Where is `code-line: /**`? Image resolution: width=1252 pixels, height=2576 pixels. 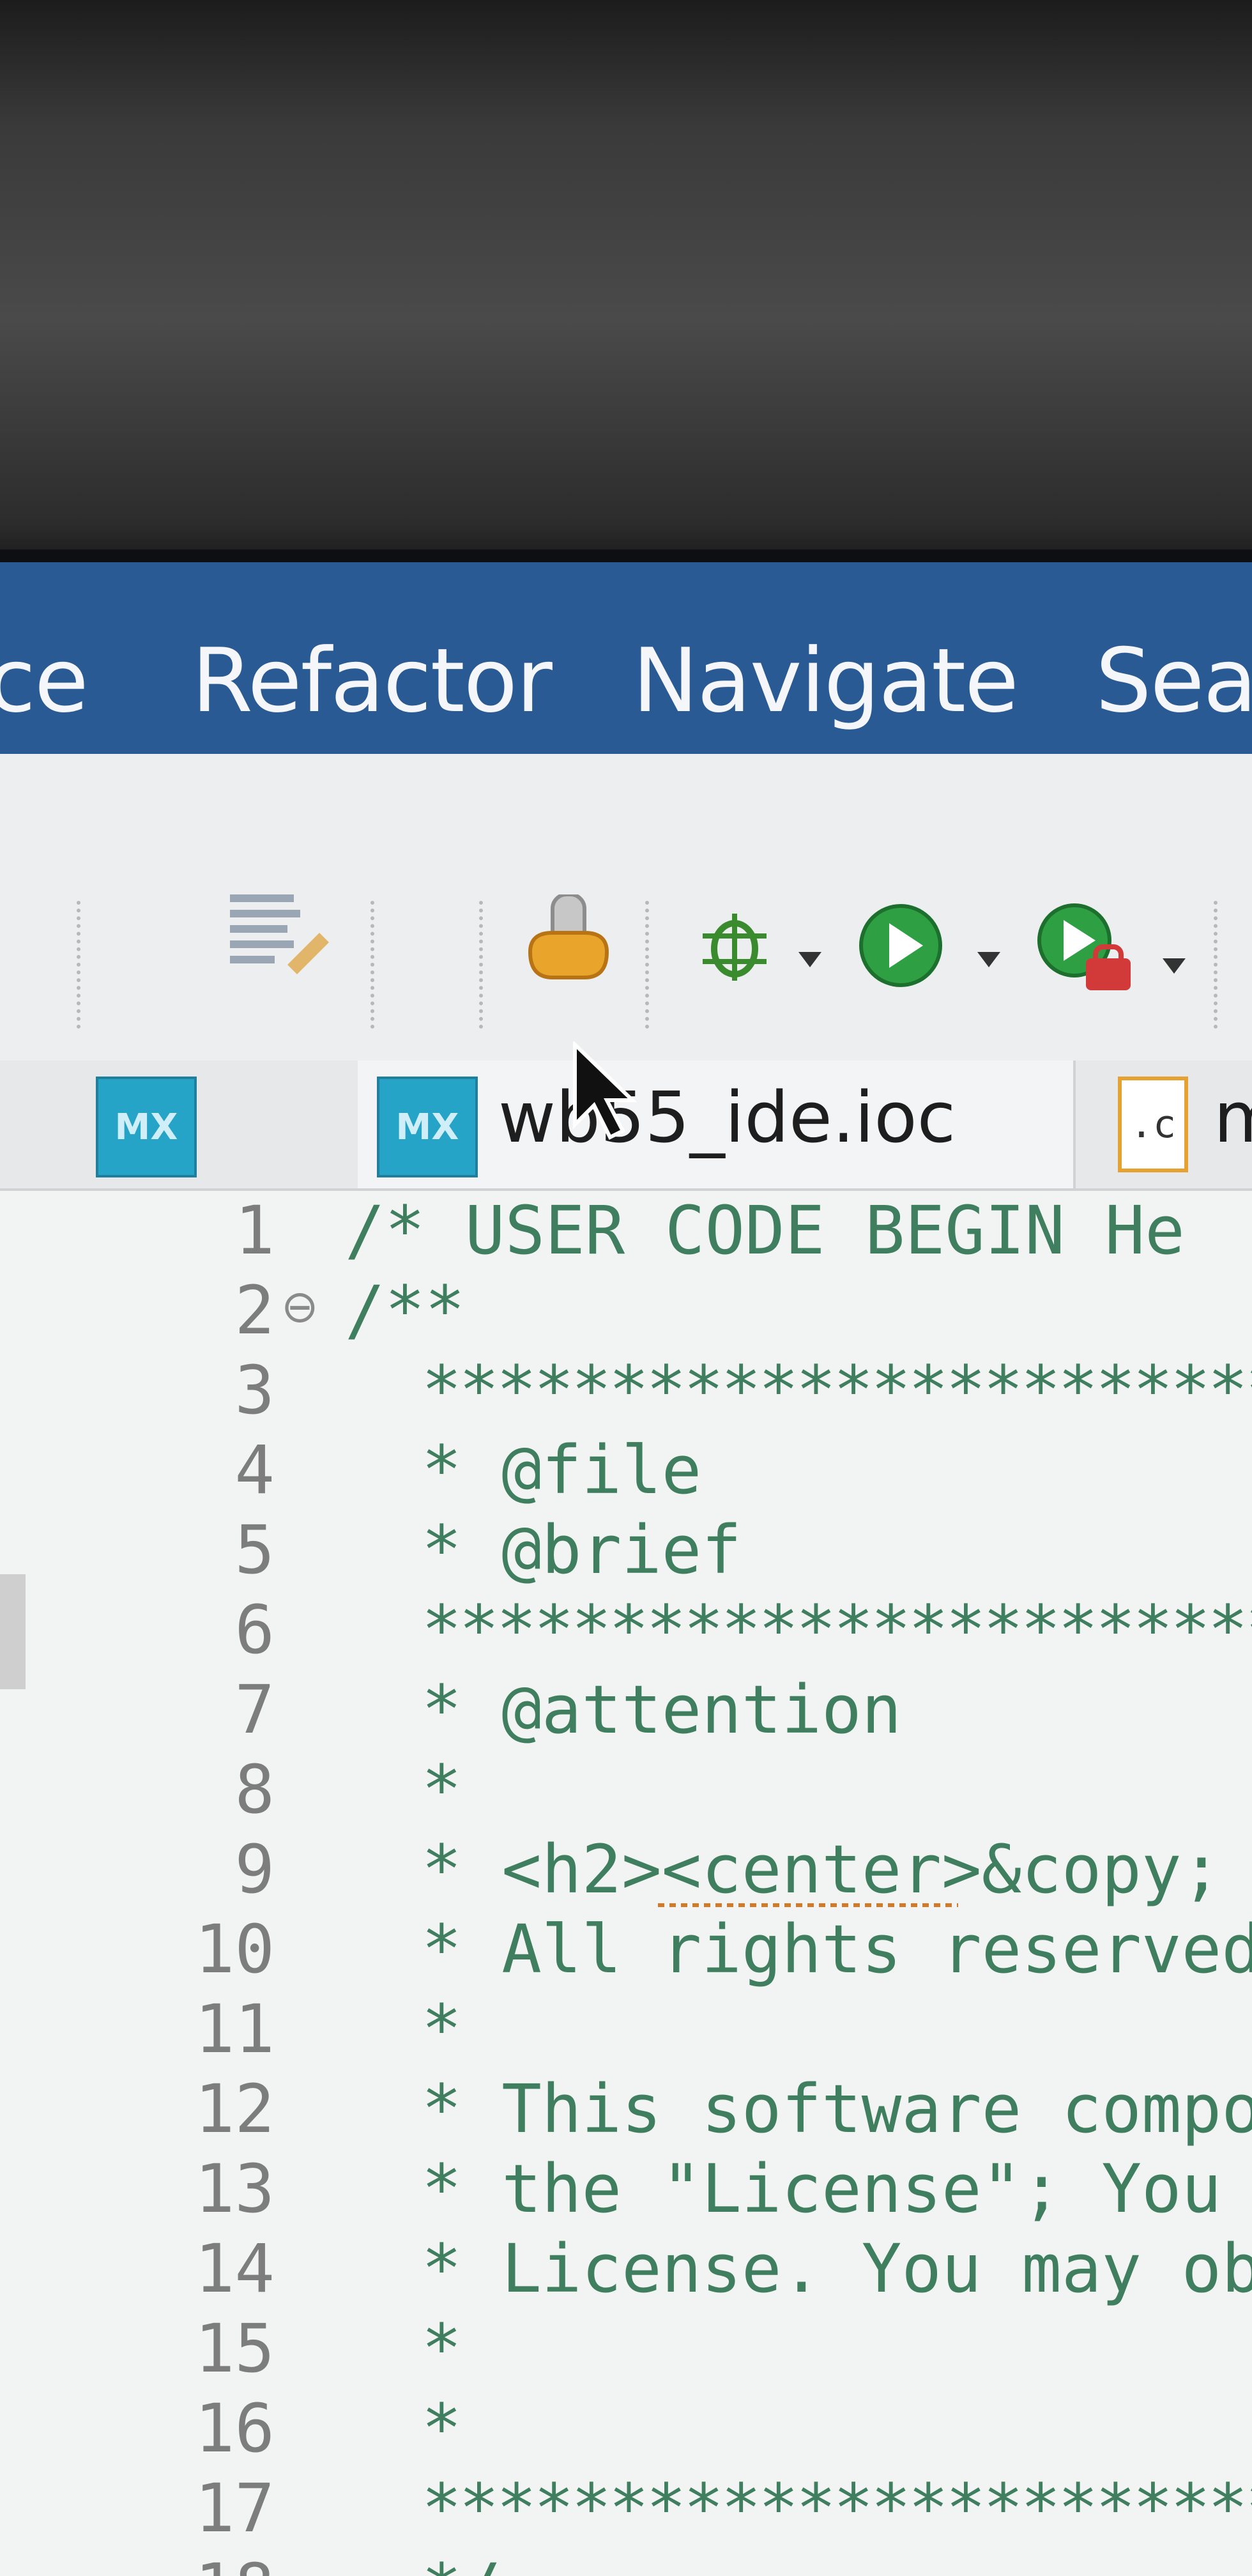
code-line: /** is located at coordinates (405, 1310).